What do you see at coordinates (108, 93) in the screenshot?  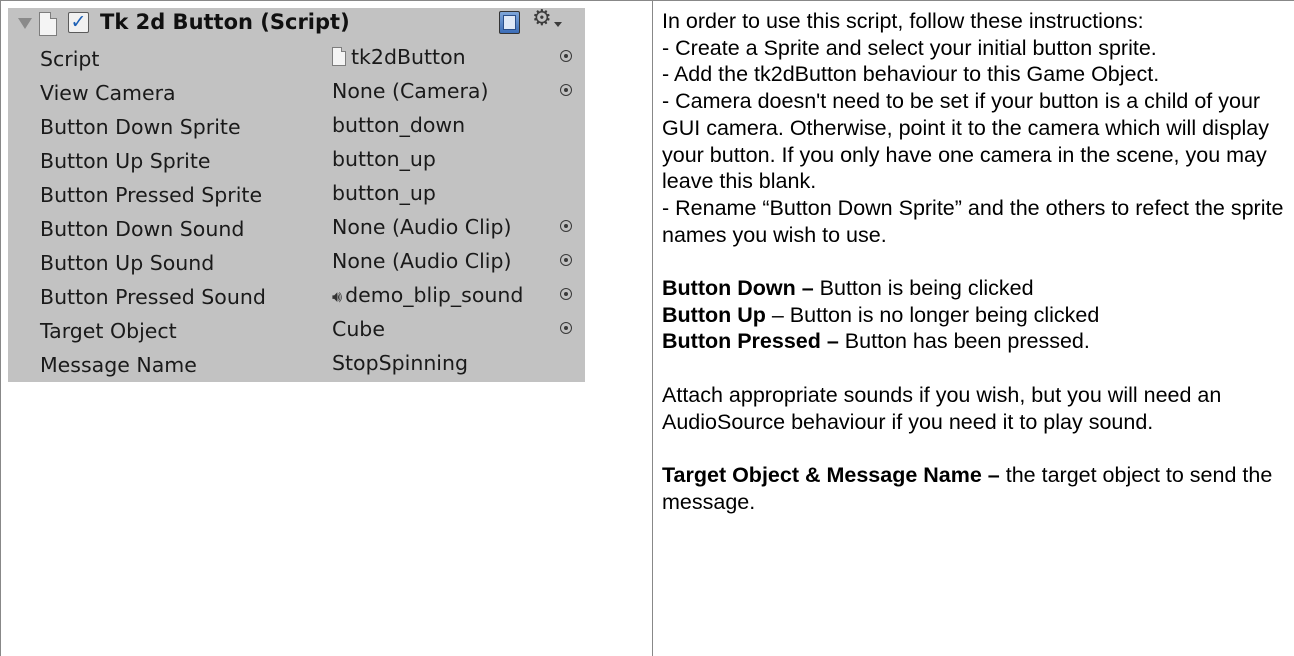 I see `field-label: View Camera` at bounding box center [108, 93].